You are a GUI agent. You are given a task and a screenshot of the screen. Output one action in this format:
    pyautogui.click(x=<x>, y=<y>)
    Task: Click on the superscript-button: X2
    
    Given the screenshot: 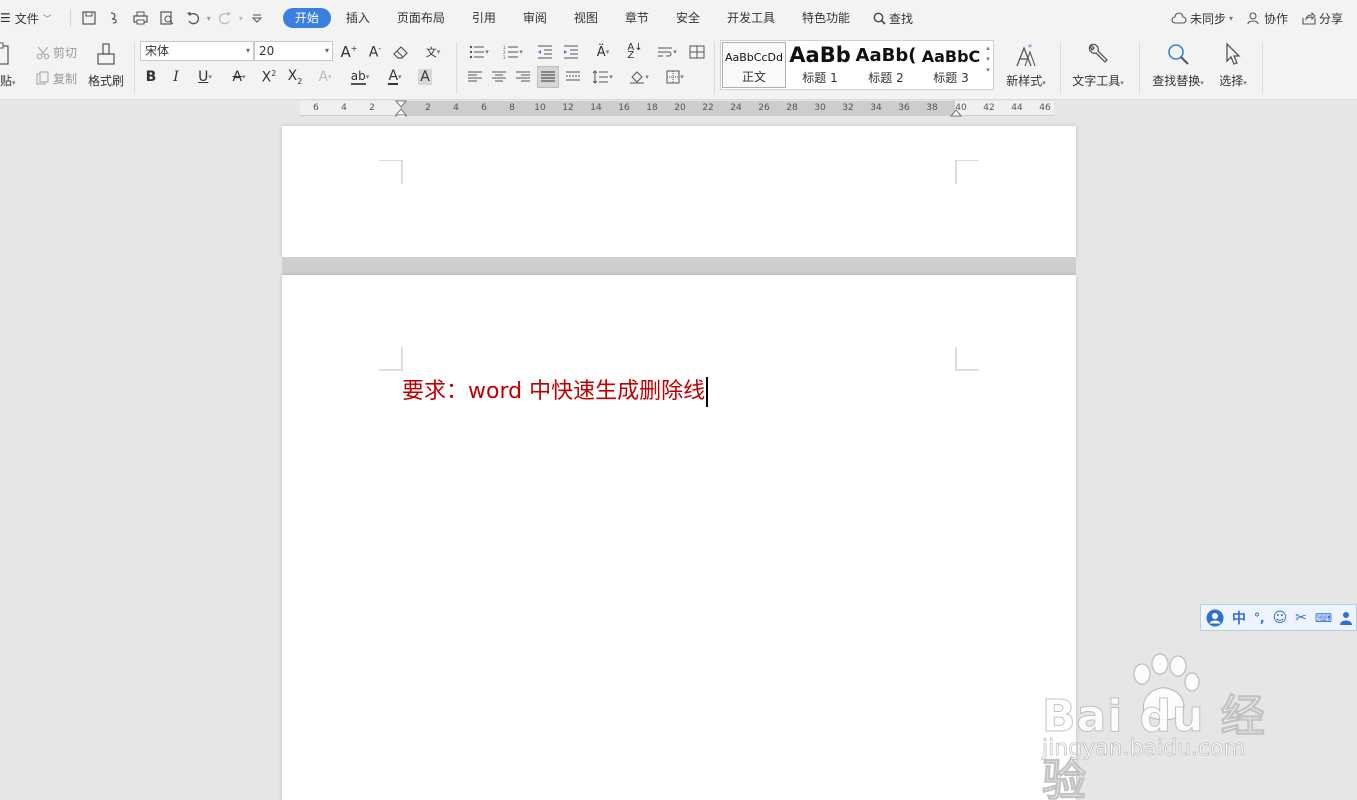 What is the action you would take?
    pyautogui.click(x=269, y=77)
    